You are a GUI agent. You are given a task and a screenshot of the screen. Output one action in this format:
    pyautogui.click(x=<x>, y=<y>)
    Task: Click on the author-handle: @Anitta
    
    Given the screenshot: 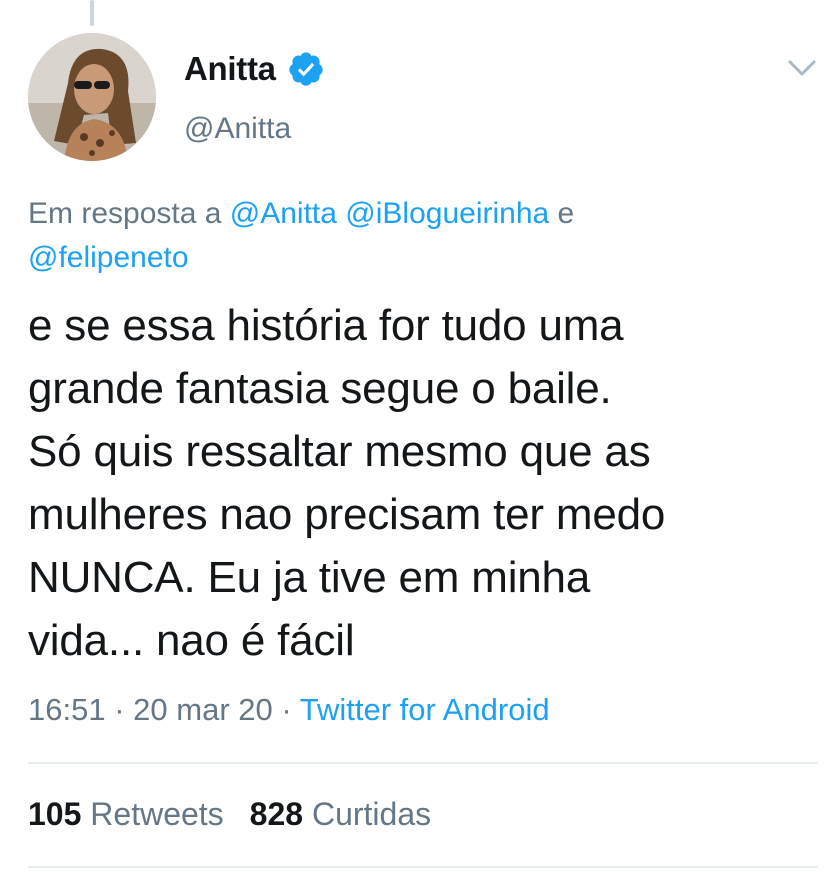 What is the action you would take?
    pyautogui.click(x=237, y=129)
    